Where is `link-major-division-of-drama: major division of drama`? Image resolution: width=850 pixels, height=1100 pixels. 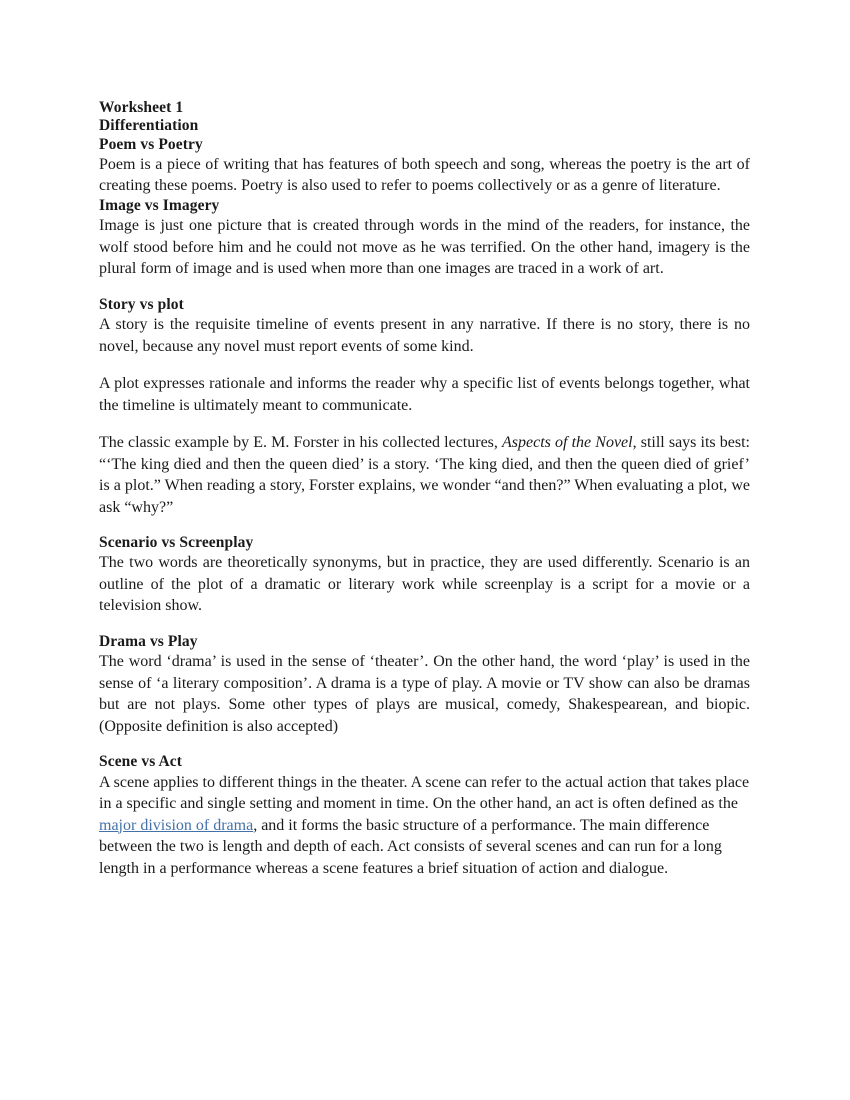
link-major-division-of-drama: major division of drama is located at coordinates (176, 825).